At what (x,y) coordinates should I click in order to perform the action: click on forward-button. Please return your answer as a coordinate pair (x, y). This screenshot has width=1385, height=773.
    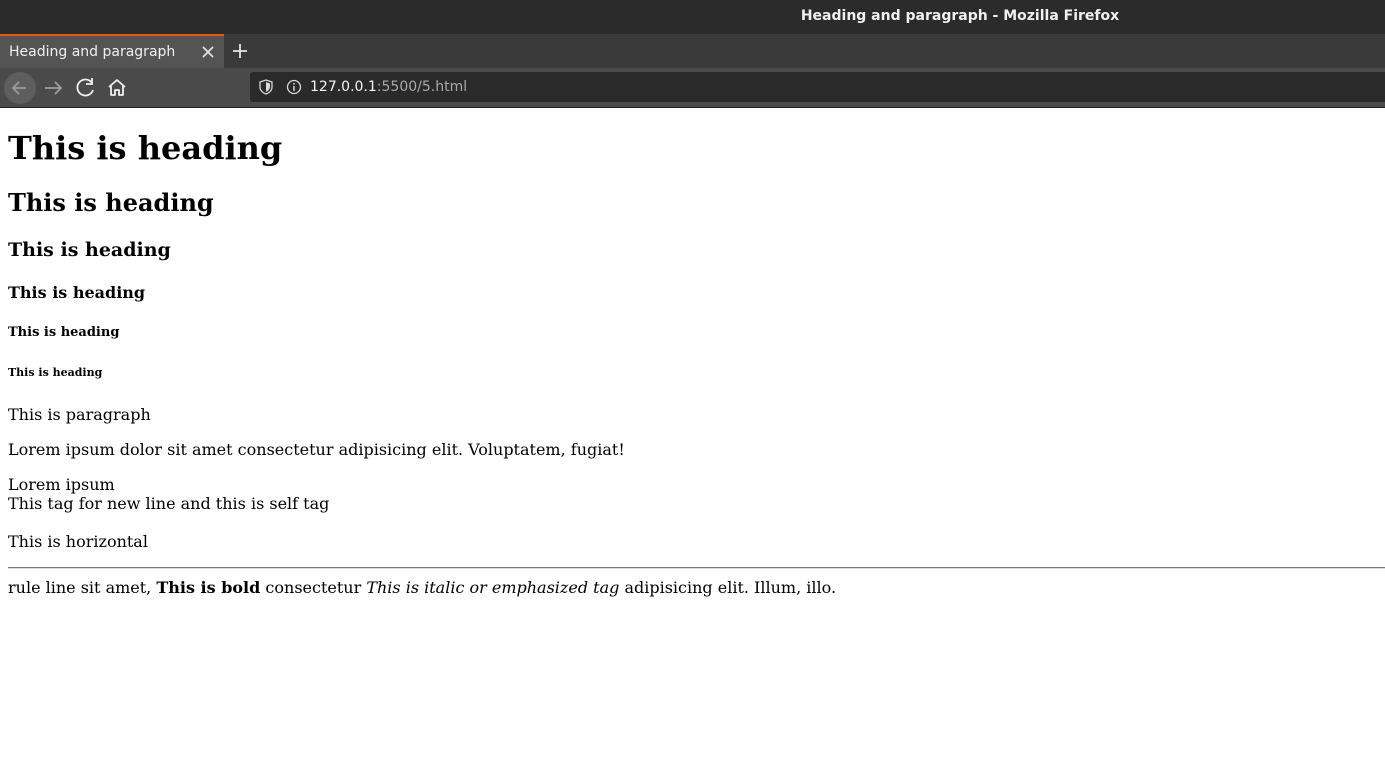
    Looking at the image, I should click on (54, 88).